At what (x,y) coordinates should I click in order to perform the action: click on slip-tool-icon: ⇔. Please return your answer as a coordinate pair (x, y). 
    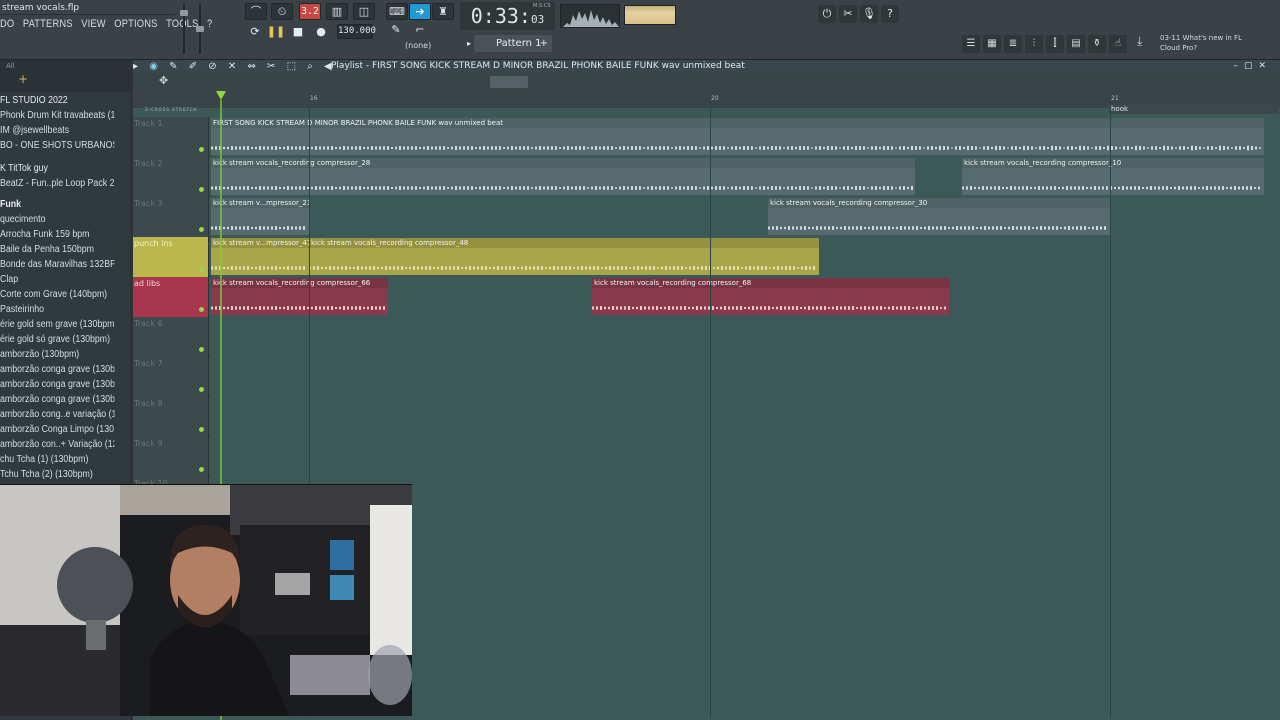
    Looking at the image, I should click on (253, 66).